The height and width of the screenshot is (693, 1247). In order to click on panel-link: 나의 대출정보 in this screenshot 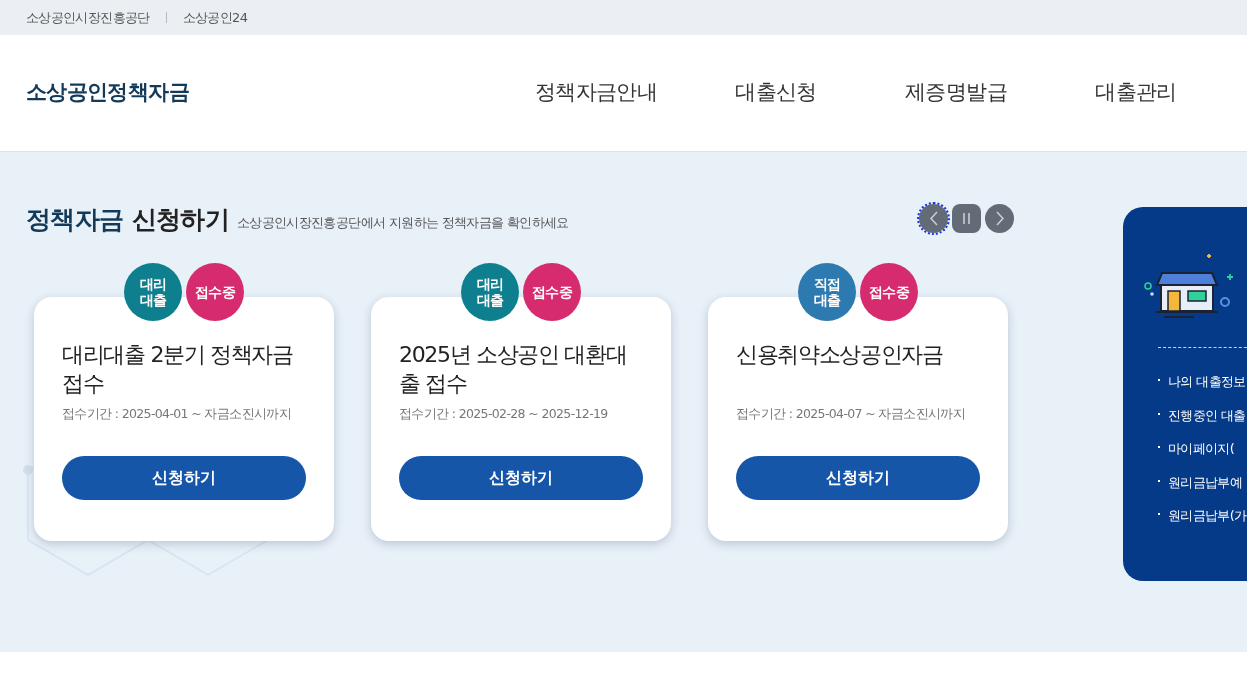, I will do `click(1207, 382)`.